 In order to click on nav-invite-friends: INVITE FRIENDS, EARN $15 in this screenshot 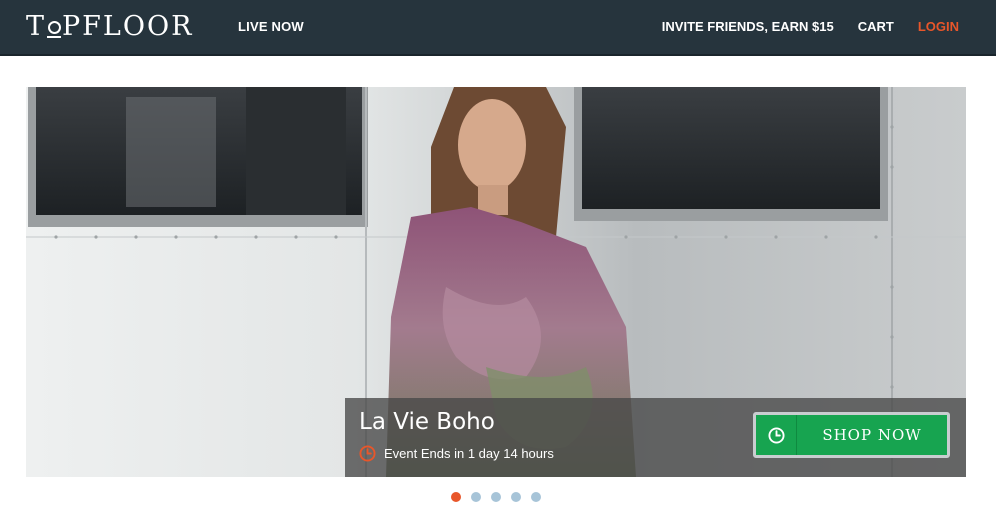, I will do `click(748, 26)`.